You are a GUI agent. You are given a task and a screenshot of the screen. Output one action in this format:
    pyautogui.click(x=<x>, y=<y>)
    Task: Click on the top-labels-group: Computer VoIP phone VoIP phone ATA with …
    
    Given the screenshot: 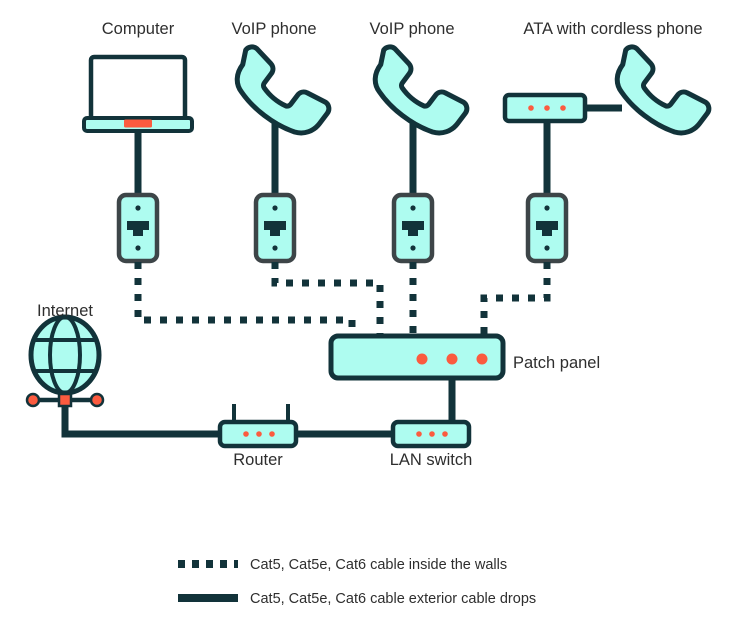 What is the action you would take?
    pyautogui.click(x=402, y=29)
    